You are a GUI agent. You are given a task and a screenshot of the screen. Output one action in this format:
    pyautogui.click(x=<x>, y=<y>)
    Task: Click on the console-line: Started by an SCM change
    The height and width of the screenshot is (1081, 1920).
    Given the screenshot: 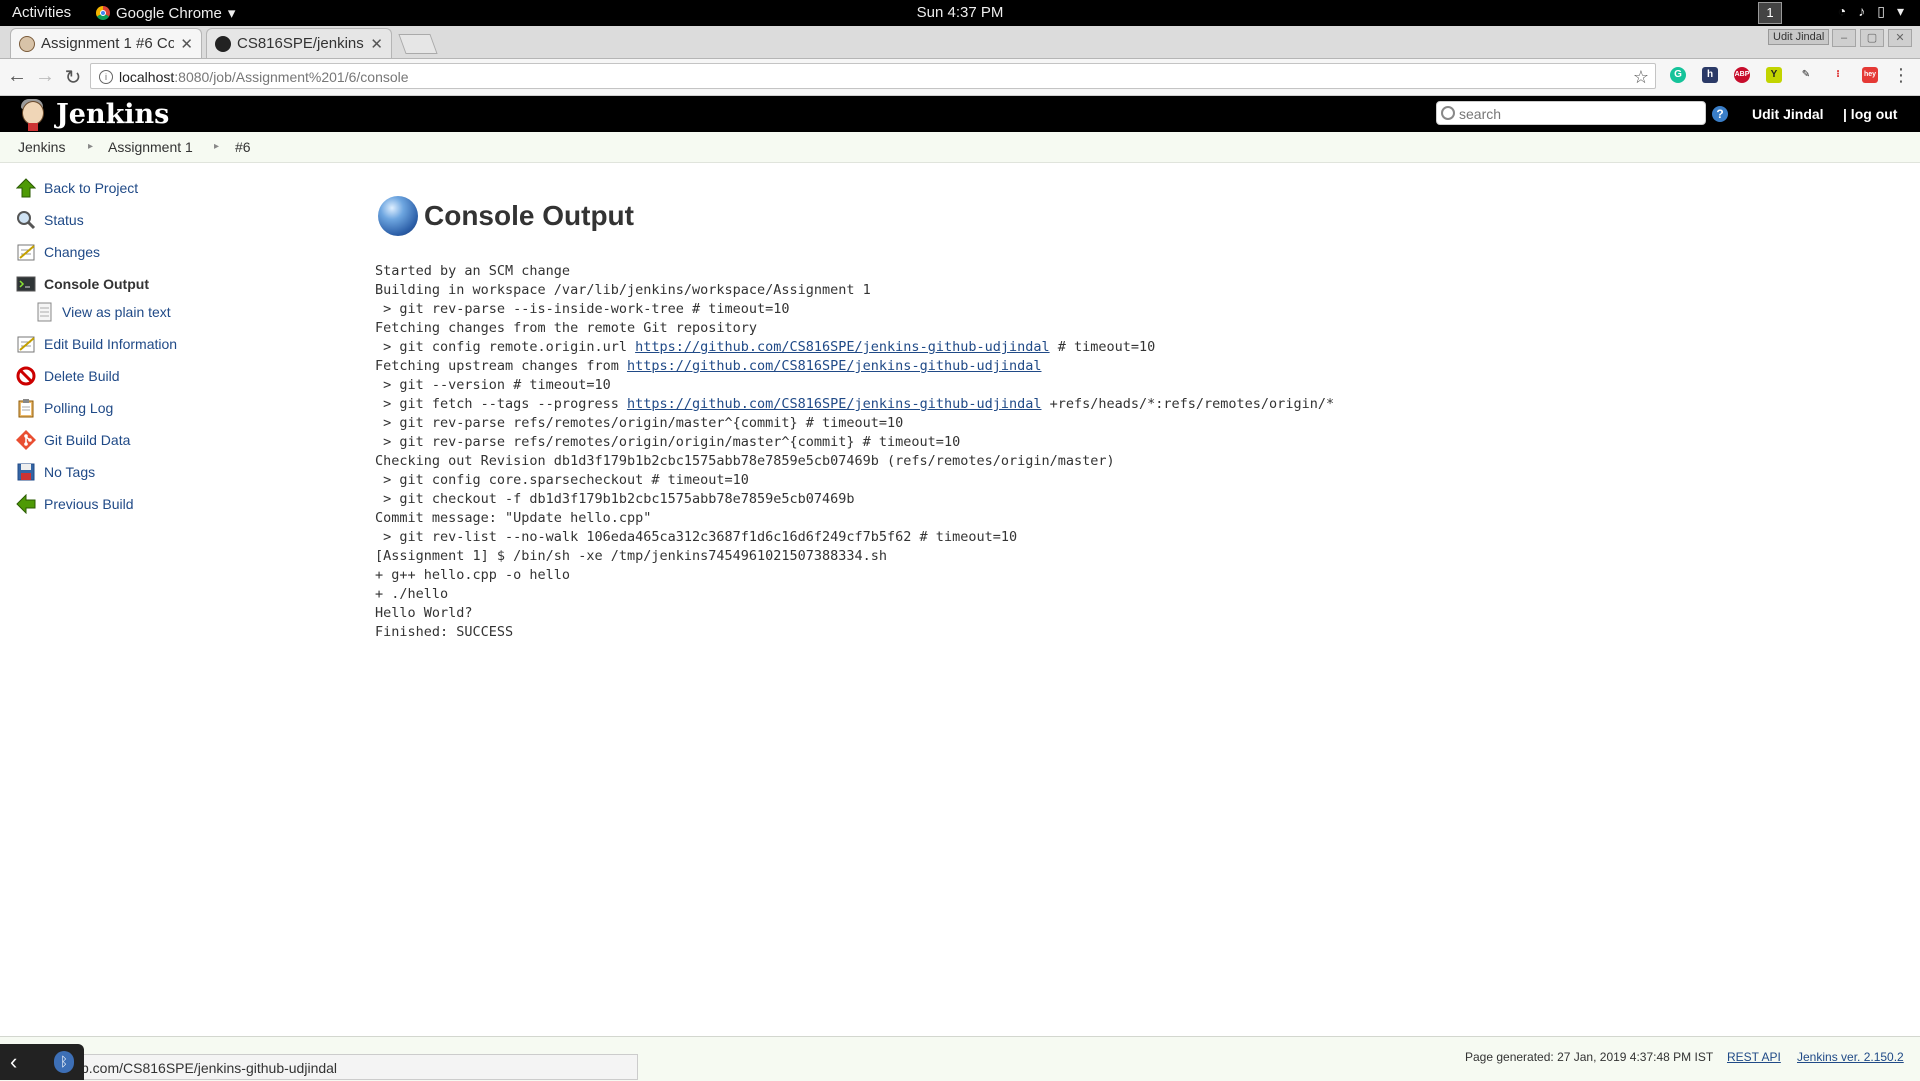 What is the action you would take?
    pyautogui.click(x=473, y=271)
    